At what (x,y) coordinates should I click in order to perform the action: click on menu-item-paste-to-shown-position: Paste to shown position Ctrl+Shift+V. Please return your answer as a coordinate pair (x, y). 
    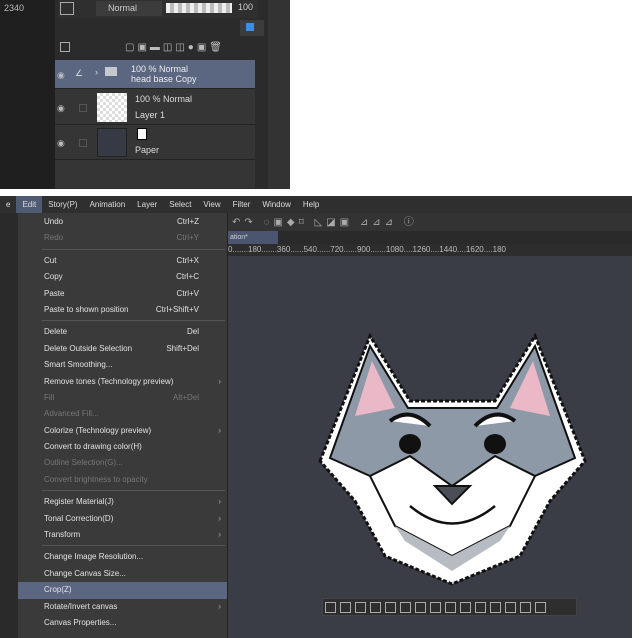
    Looking at the image, I should click on (122, 310).